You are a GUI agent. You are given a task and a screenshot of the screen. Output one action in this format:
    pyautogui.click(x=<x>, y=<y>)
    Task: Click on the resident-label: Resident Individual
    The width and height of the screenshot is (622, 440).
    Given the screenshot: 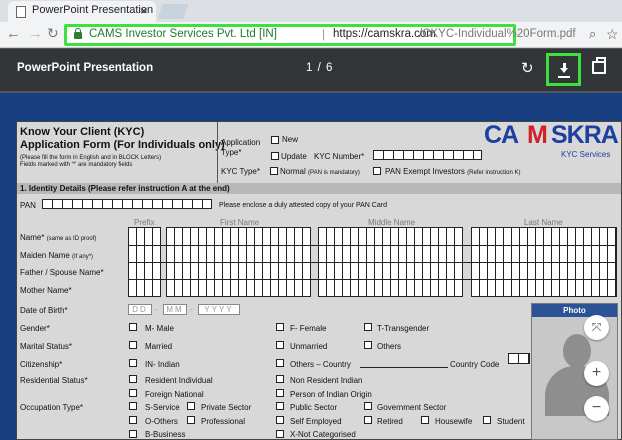 What is the action you would take?
    pyautogui.click(x=179, y=380)
    